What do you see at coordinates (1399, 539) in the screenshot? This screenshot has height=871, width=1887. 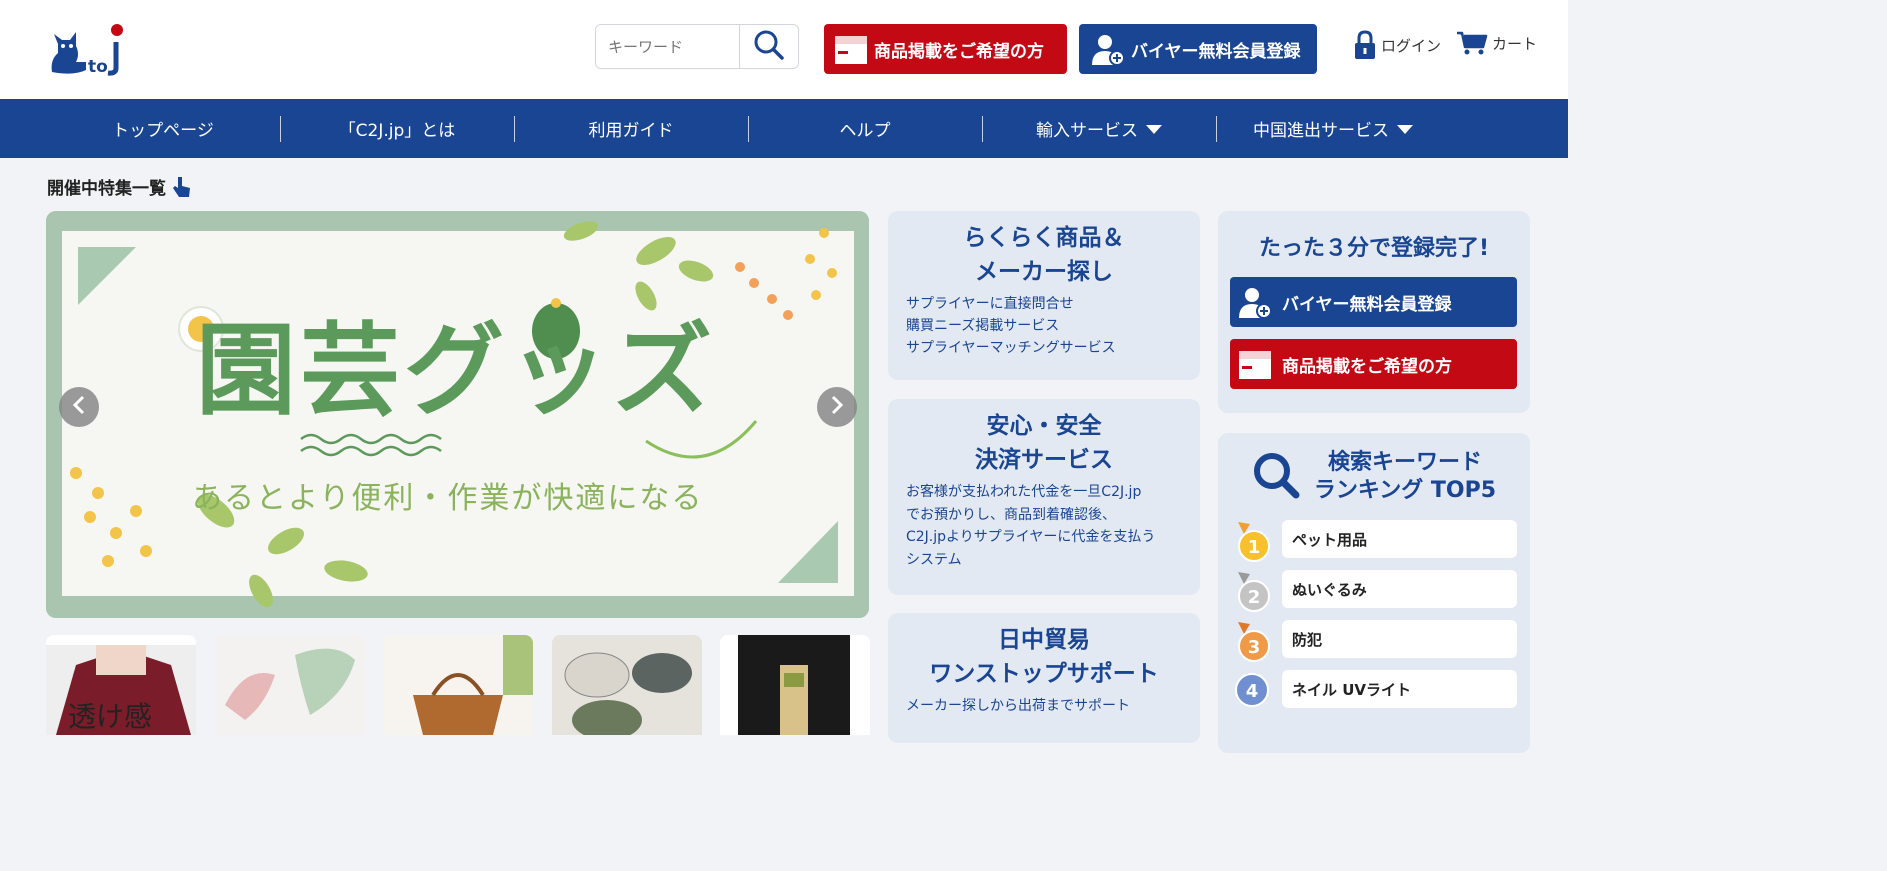 I see `ranking-keyword: ペット用品` at bounding box center [1399, 539].